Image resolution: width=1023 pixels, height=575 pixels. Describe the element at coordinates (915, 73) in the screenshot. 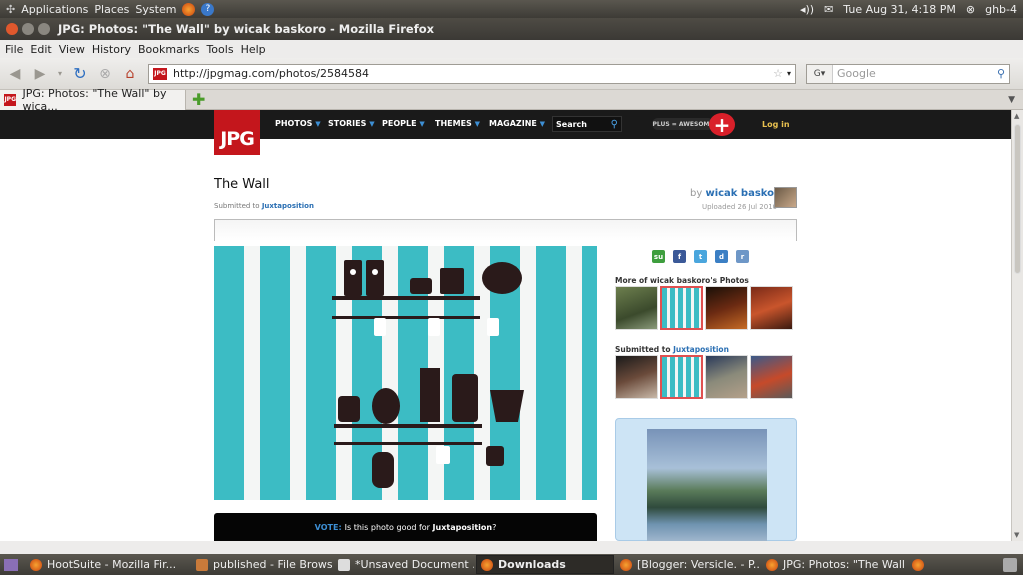

I see `search-input: Google` at that location.